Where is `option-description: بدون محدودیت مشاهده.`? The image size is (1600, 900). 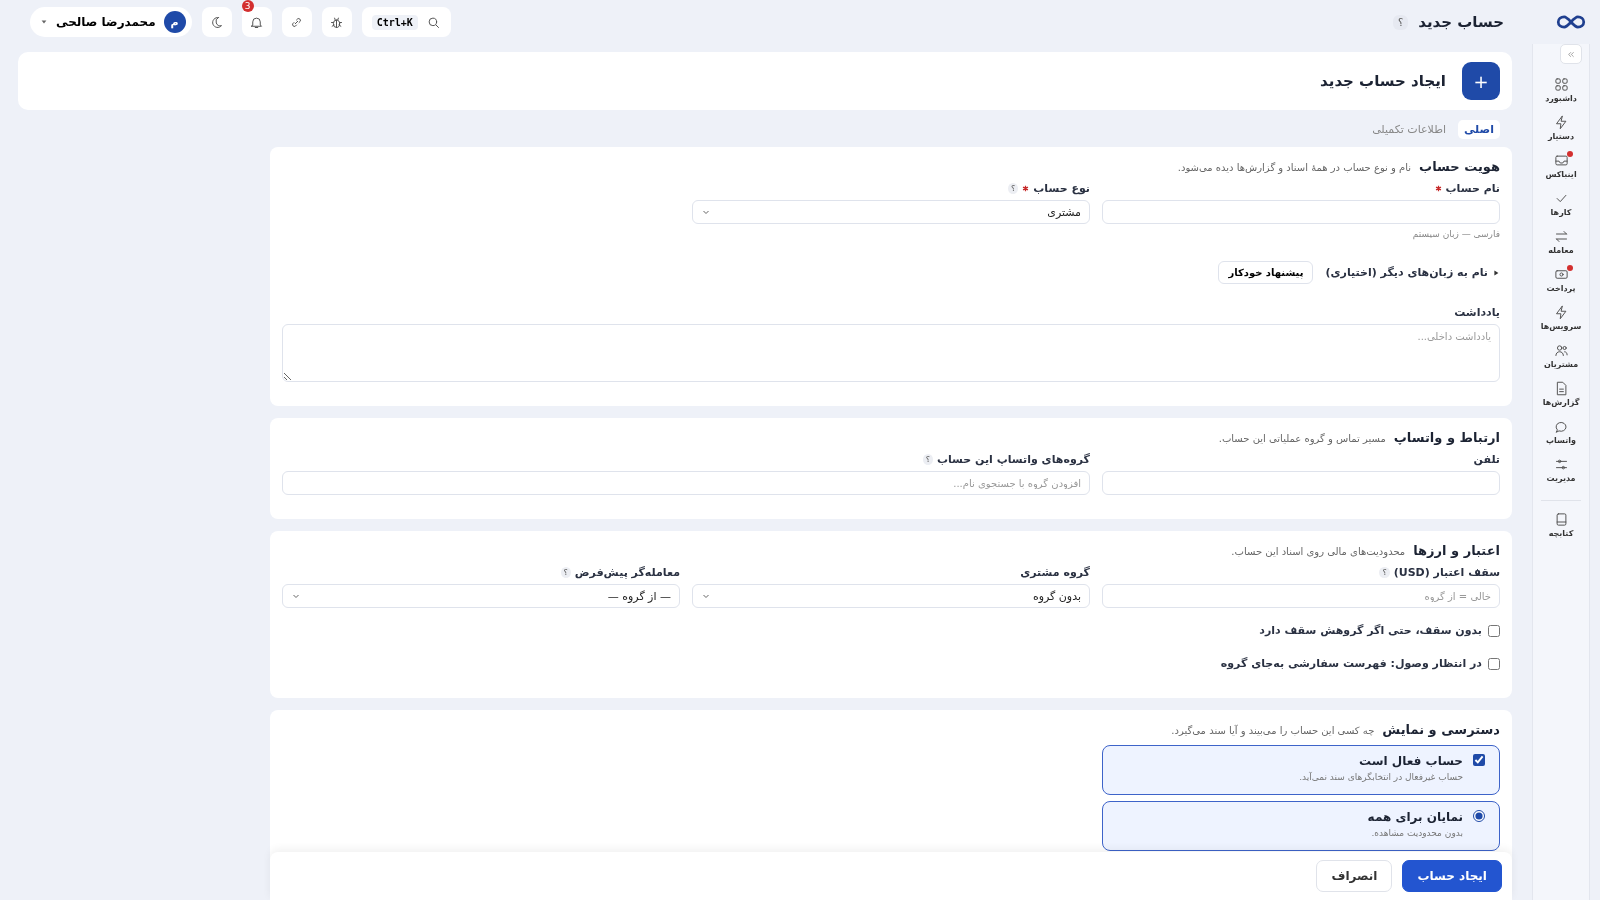
option-description: بدون محدودیت مشاهده. is located at coordinates (1416, 833).